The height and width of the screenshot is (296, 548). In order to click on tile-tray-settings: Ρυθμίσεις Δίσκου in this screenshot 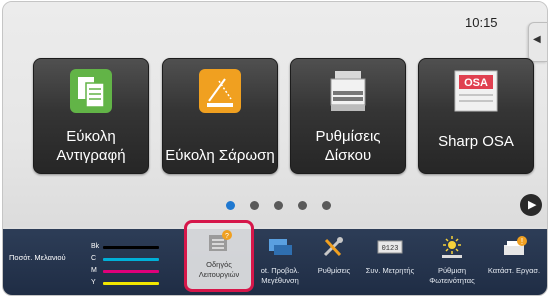, I will do `click(348, 116)`.